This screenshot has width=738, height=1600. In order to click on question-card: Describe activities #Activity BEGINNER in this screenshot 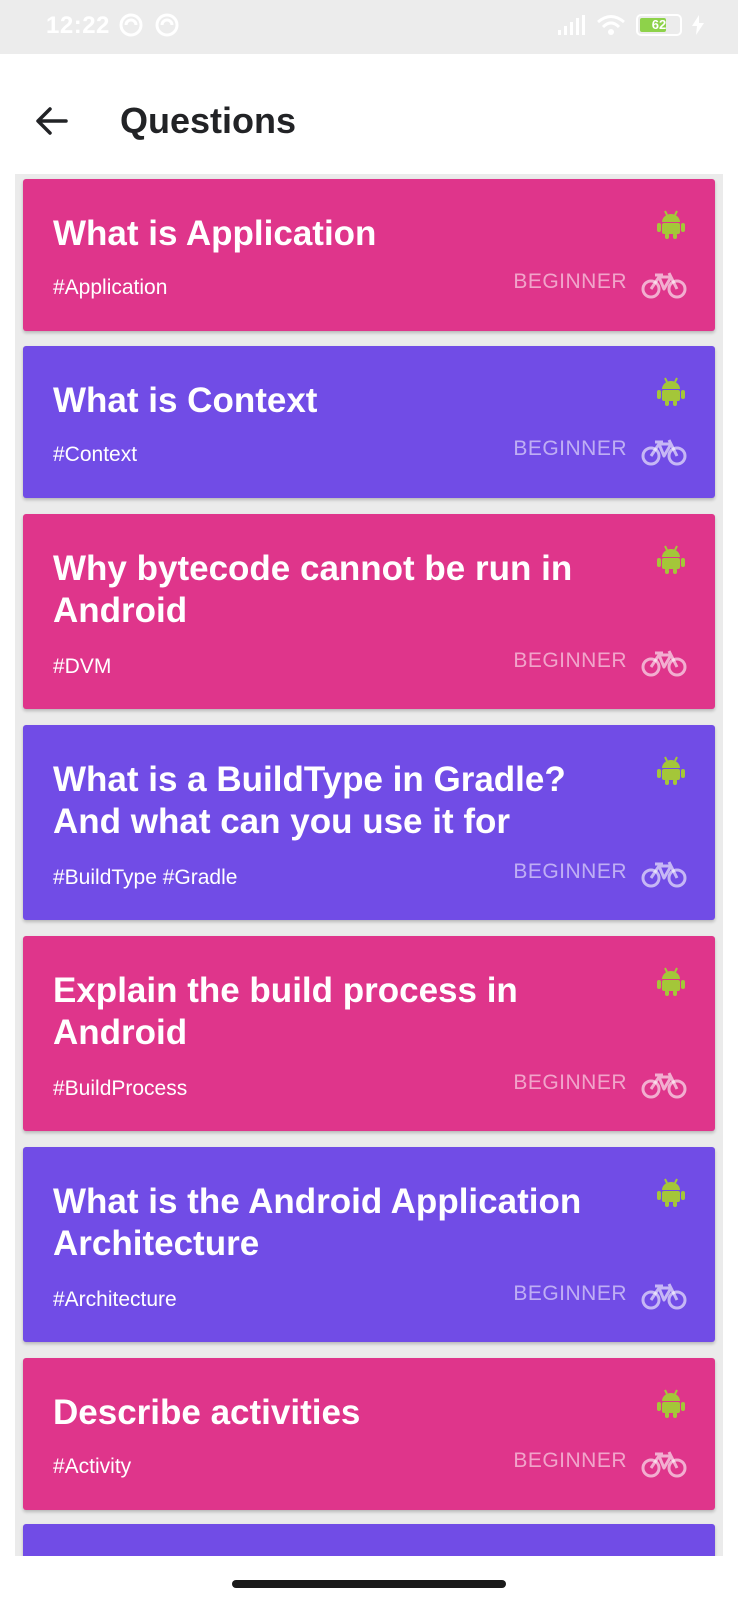, I will do `click(369, 1434)`.